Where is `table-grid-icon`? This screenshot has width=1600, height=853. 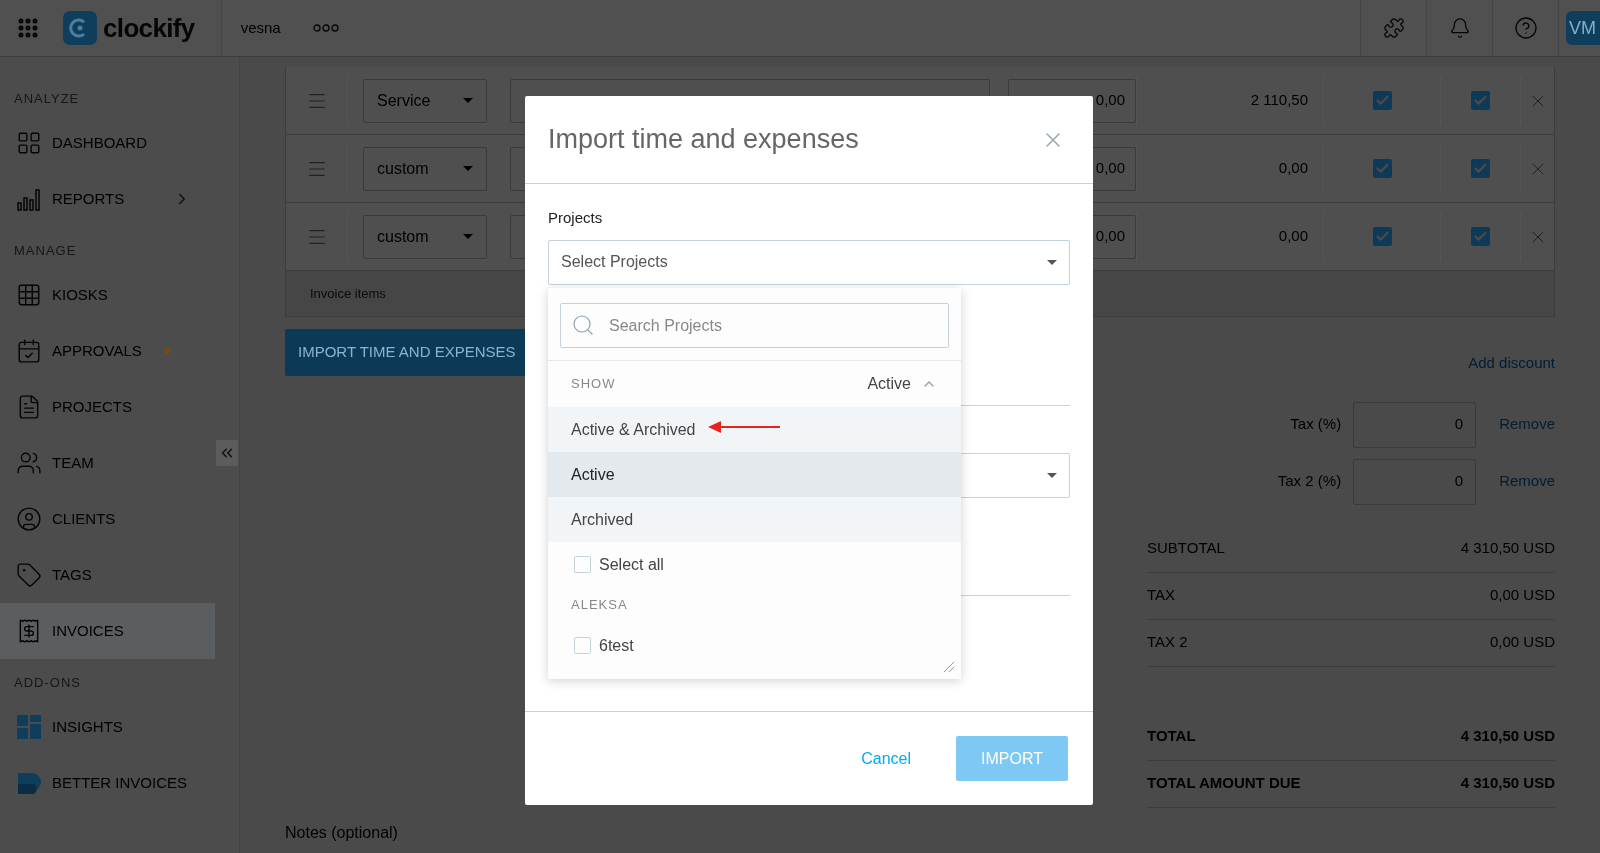
table-grid-icon is located at coordinates (29, 295).